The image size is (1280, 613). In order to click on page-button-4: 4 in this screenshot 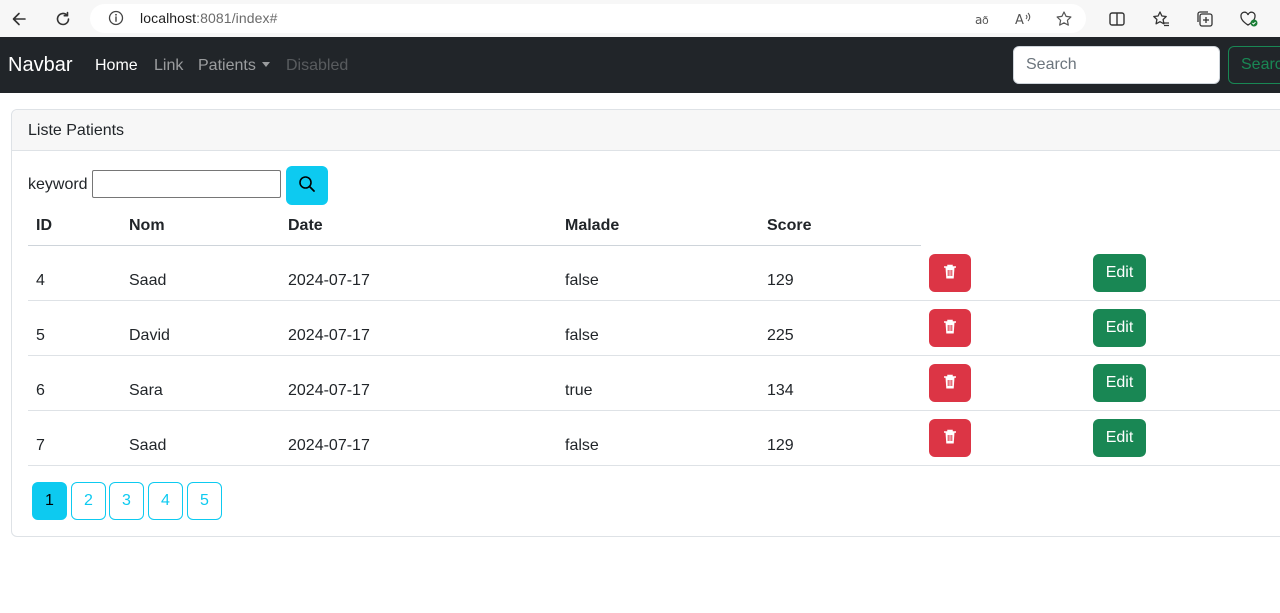, I will do `click(165, 501)`.